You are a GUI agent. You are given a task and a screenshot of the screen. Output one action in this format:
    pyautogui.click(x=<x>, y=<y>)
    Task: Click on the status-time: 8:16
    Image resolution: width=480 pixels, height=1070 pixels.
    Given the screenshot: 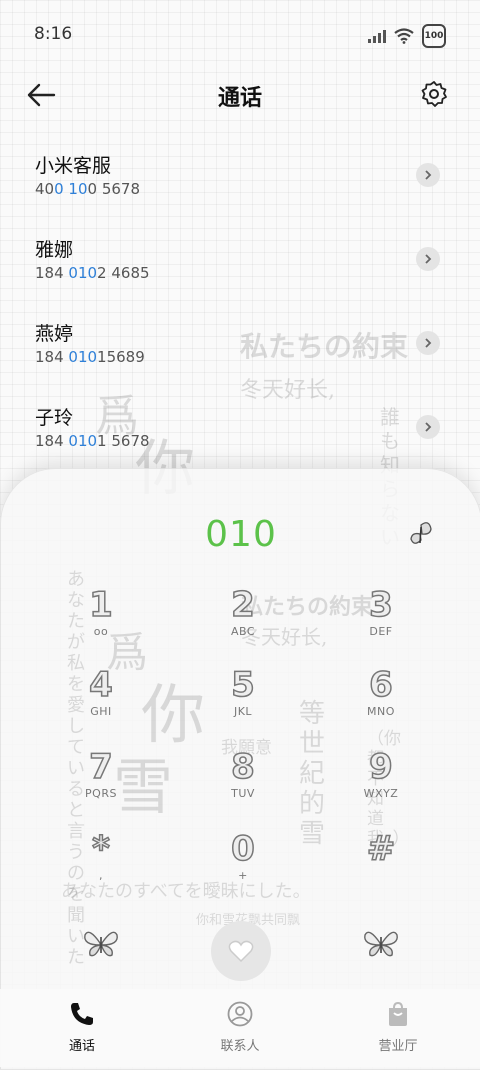 What is the action you would take?
    pyautogui.click(x=53, y=34)
    